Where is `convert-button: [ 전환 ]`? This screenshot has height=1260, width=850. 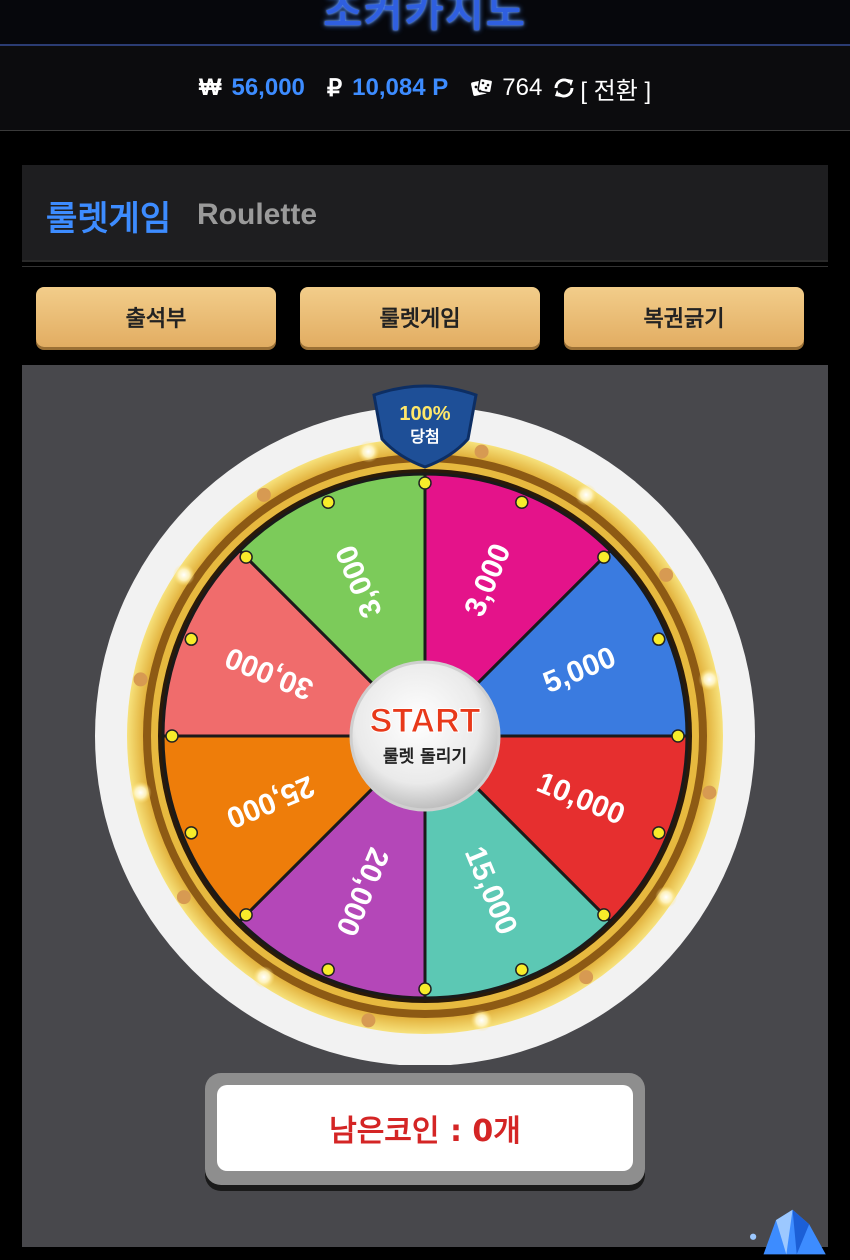 convert-button: [ 전환 ] is located at coordinates (615, 88).